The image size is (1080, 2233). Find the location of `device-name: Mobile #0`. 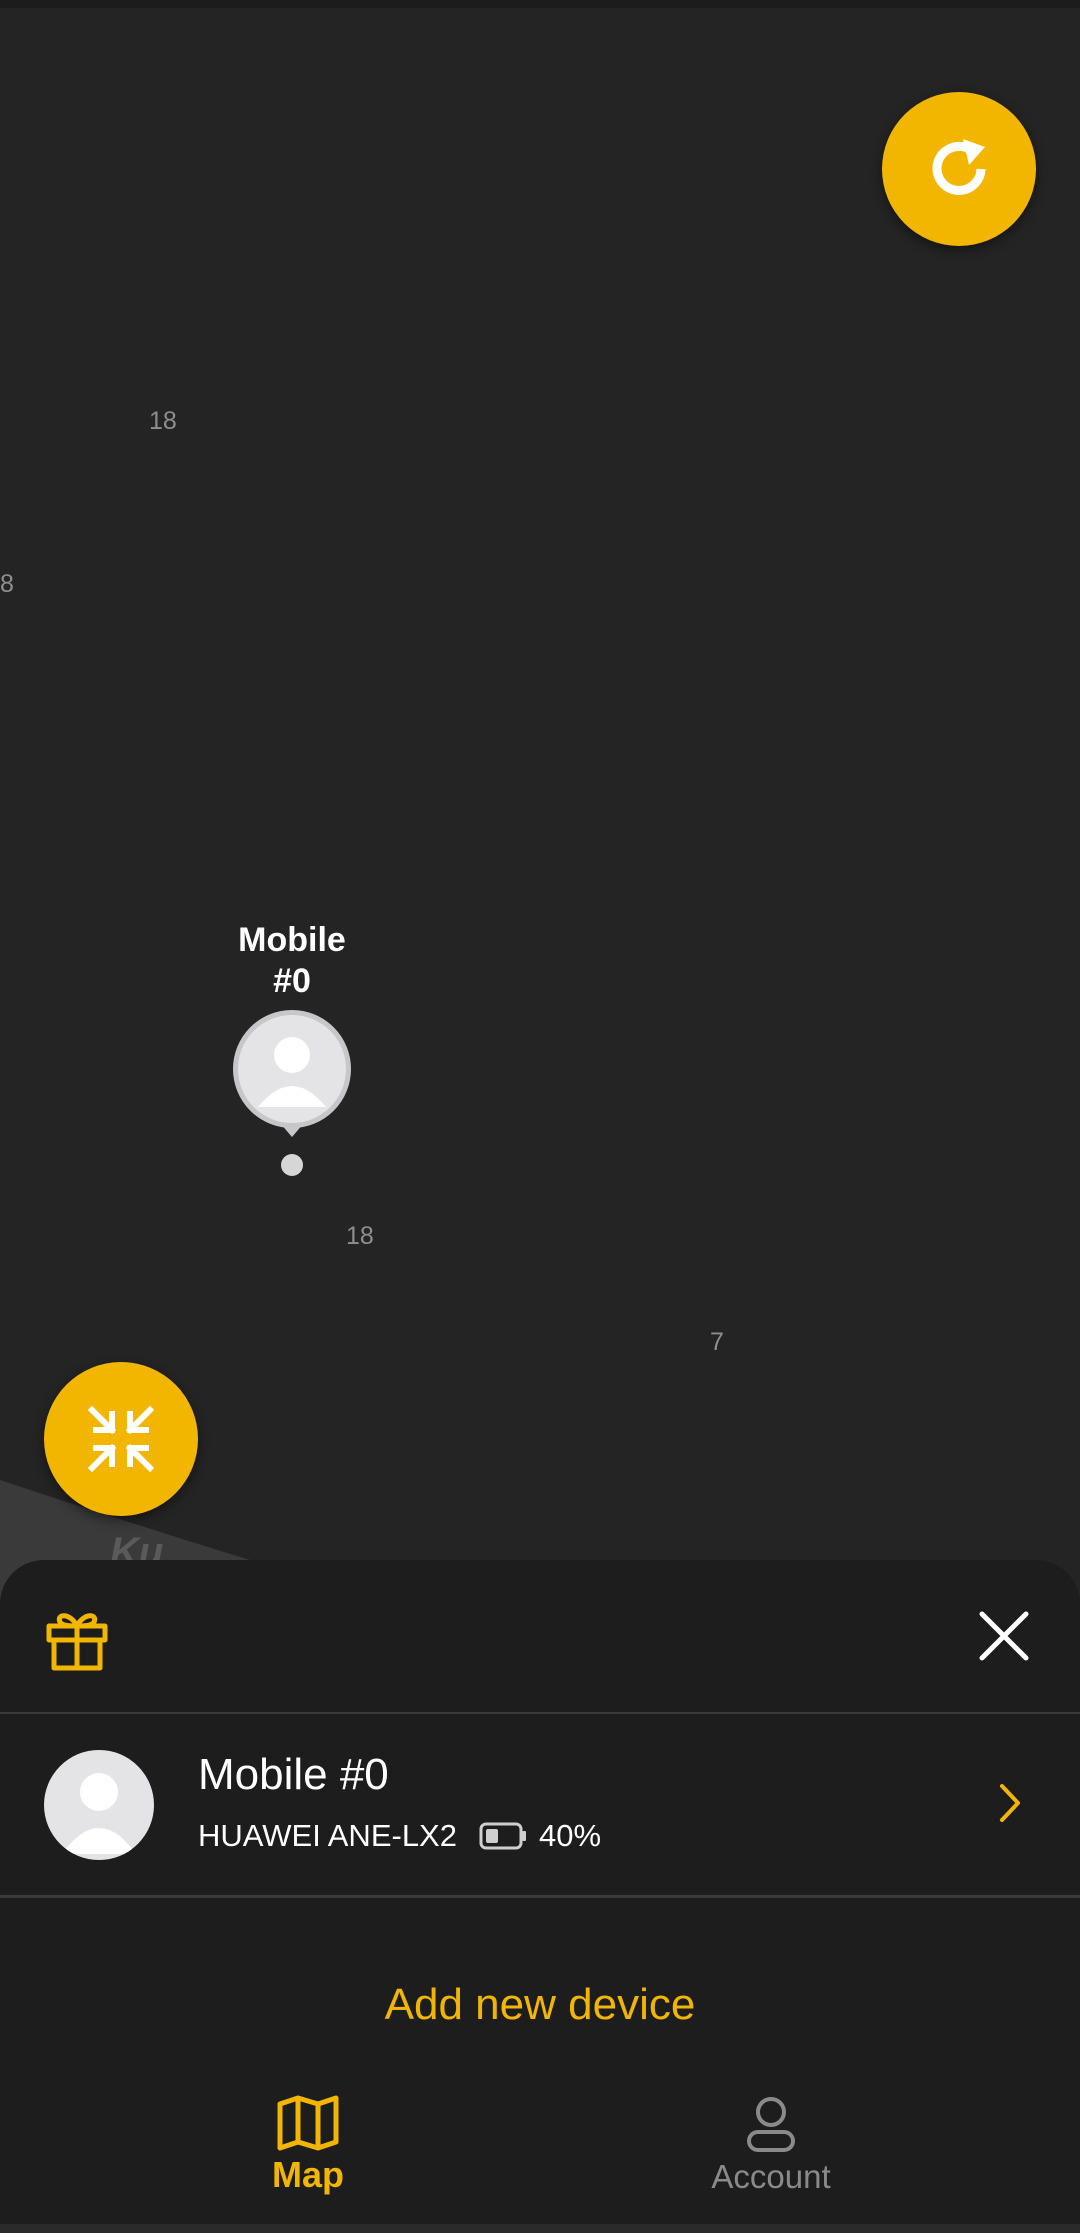

device-name: Mobile #0 is located at coordinates (293, 1774).